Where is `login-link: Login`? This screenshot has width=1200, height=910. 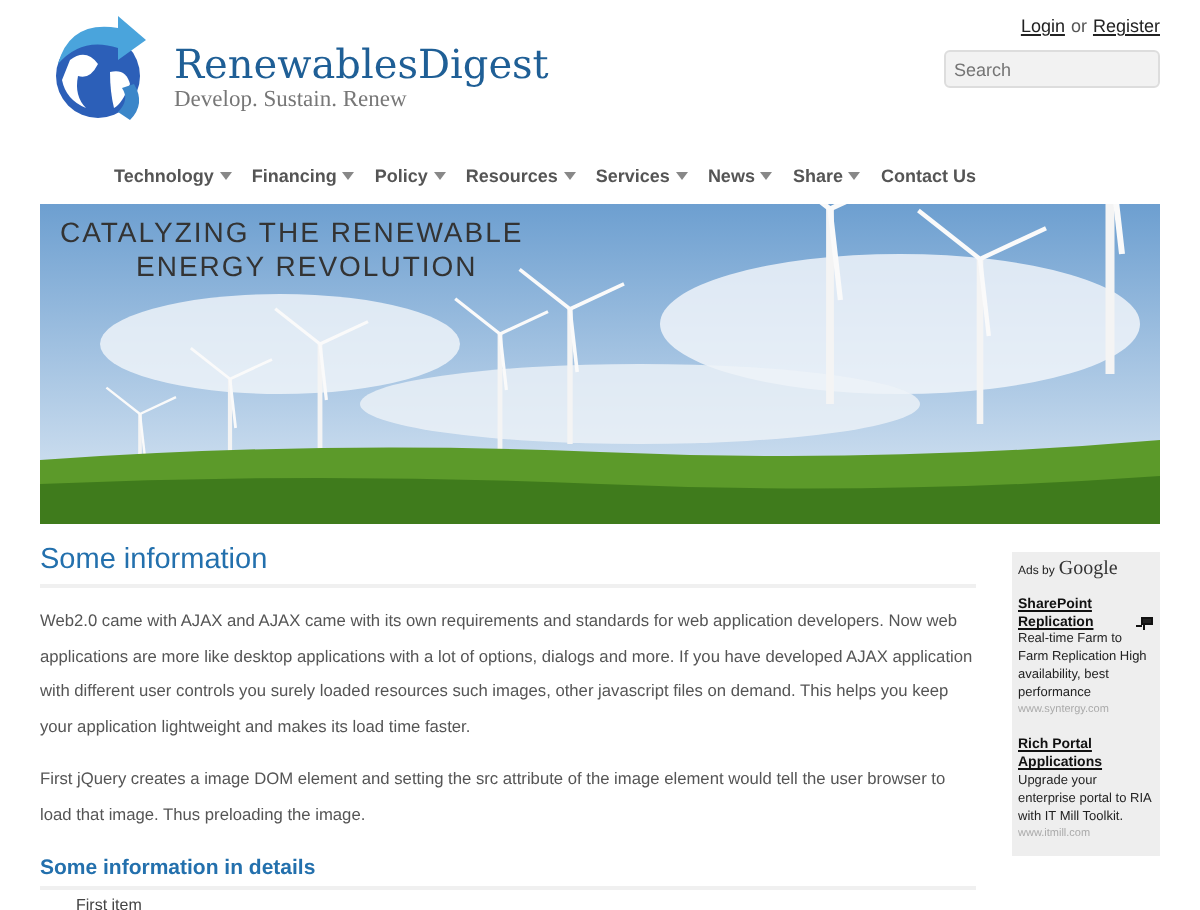
login-link: Login is located at coordinates (1042, 26).